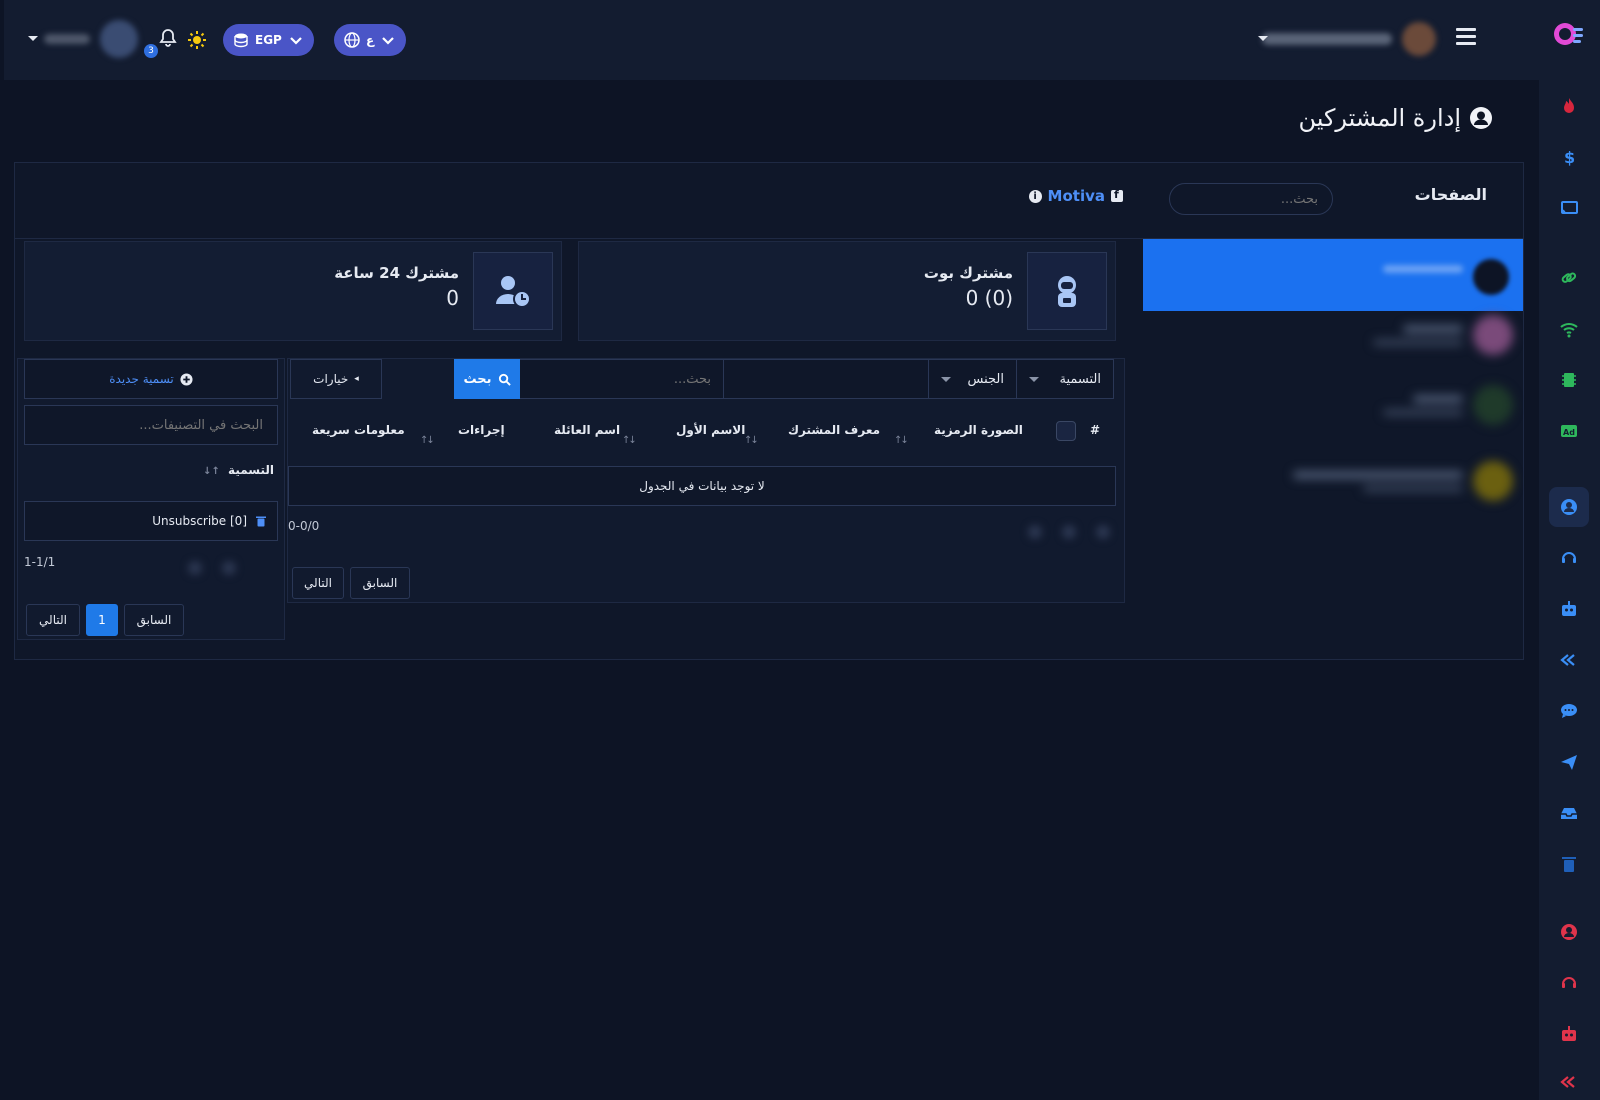 The image size is (1600, 1100). Describe the element at coordinates (238, 470) in the screenshot. I see `labels-column-header: التسمية ↑↓` at that location.